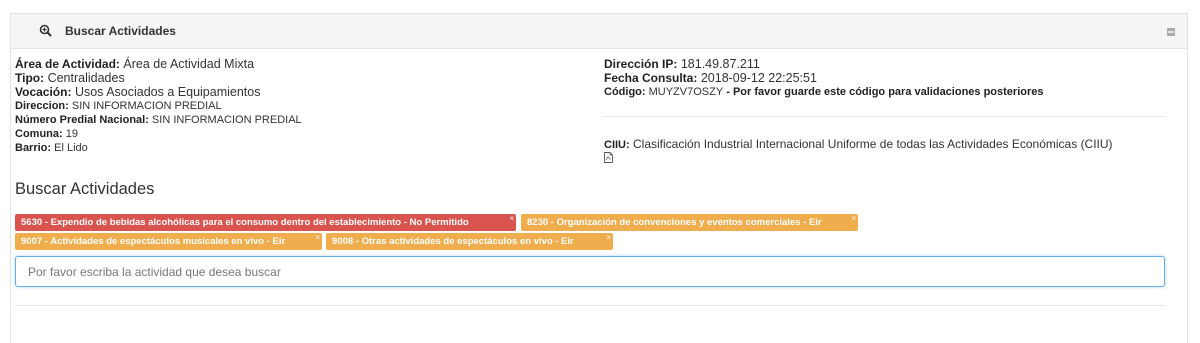  I want to click on info-value: 2018-09-12 22:25:51, so click(757, 78).